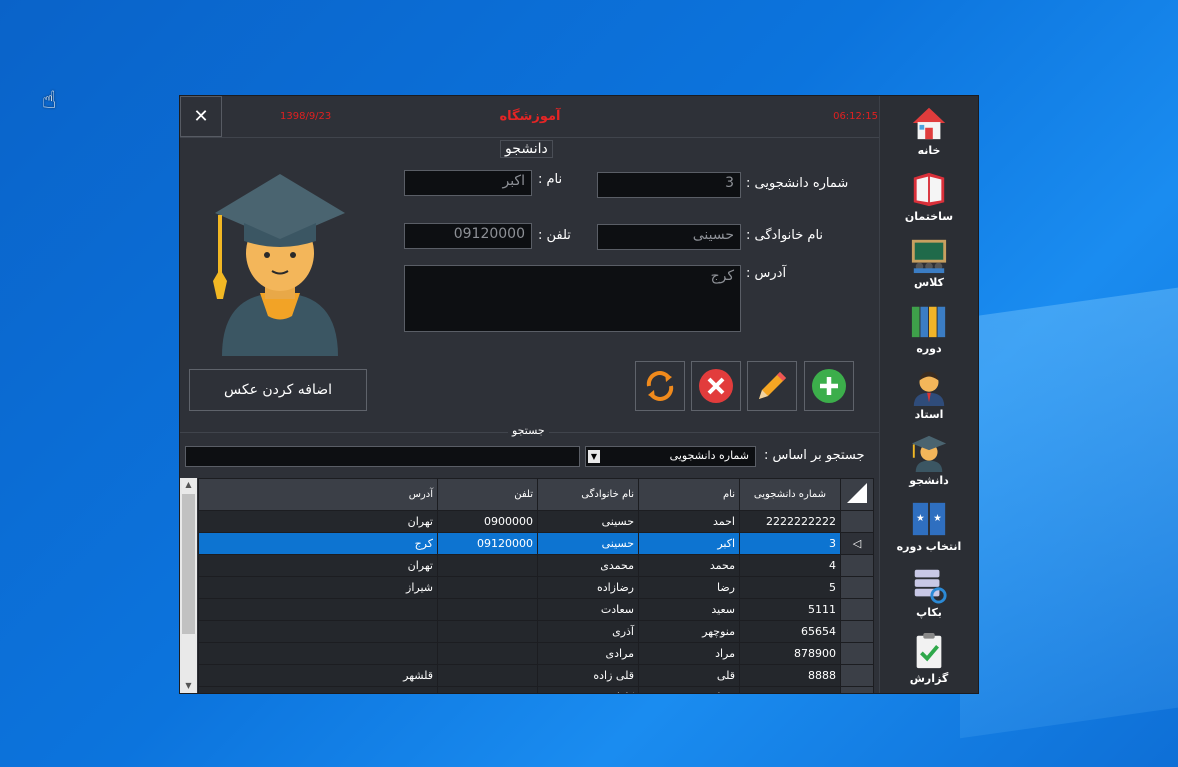 This screenshot has height=767, width=1178. I want to click on sidebar-item-student: دانشجو, so click(929, 460).